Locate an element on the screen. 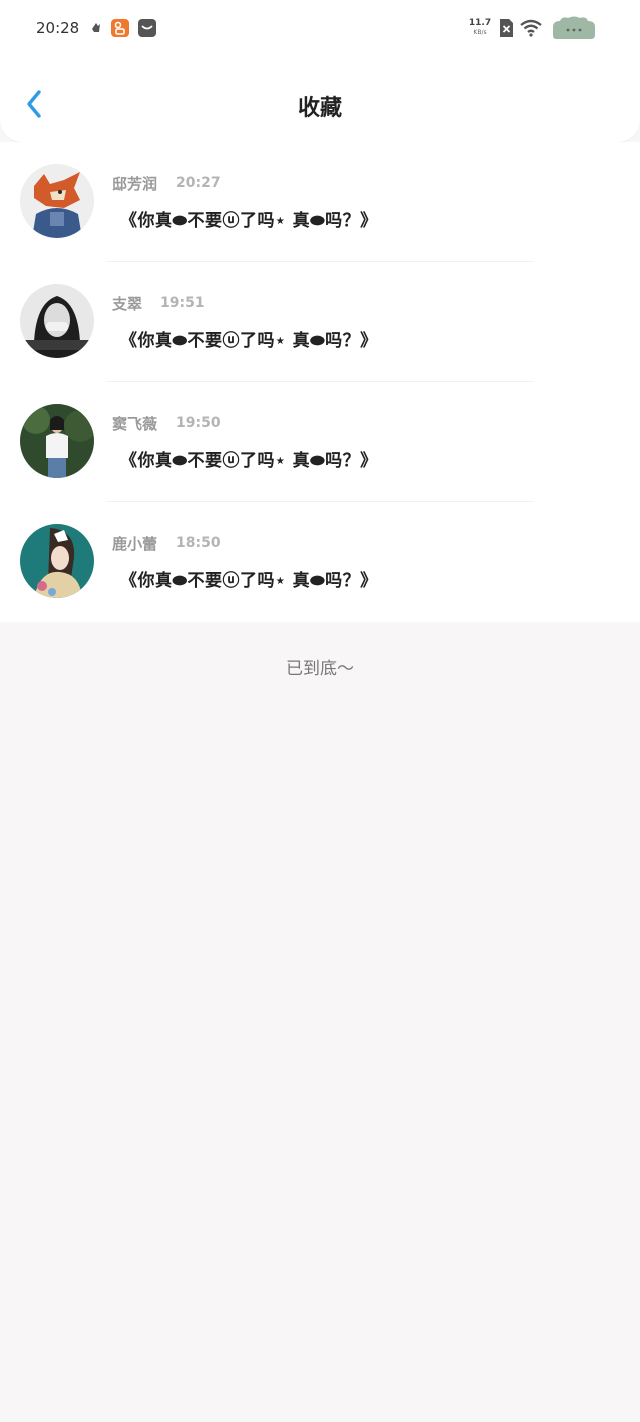 The height and width of the screenshot is (1422, 640). end-of-list-text: 已到底～ is located at coordinates (320, 669).